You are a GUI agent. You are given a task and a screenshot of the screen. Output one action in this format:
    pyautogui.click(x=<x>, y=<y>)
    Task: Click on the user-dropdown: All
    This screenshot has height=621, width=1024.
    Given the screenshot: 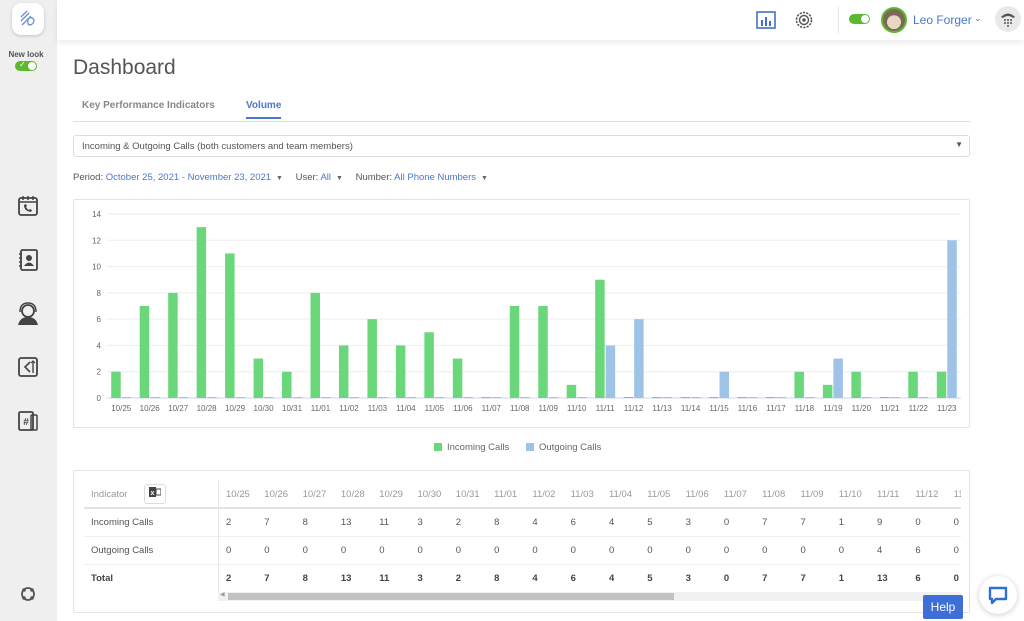 What is the action you would take?
    pyautogui.click(x=325, y=177)
    